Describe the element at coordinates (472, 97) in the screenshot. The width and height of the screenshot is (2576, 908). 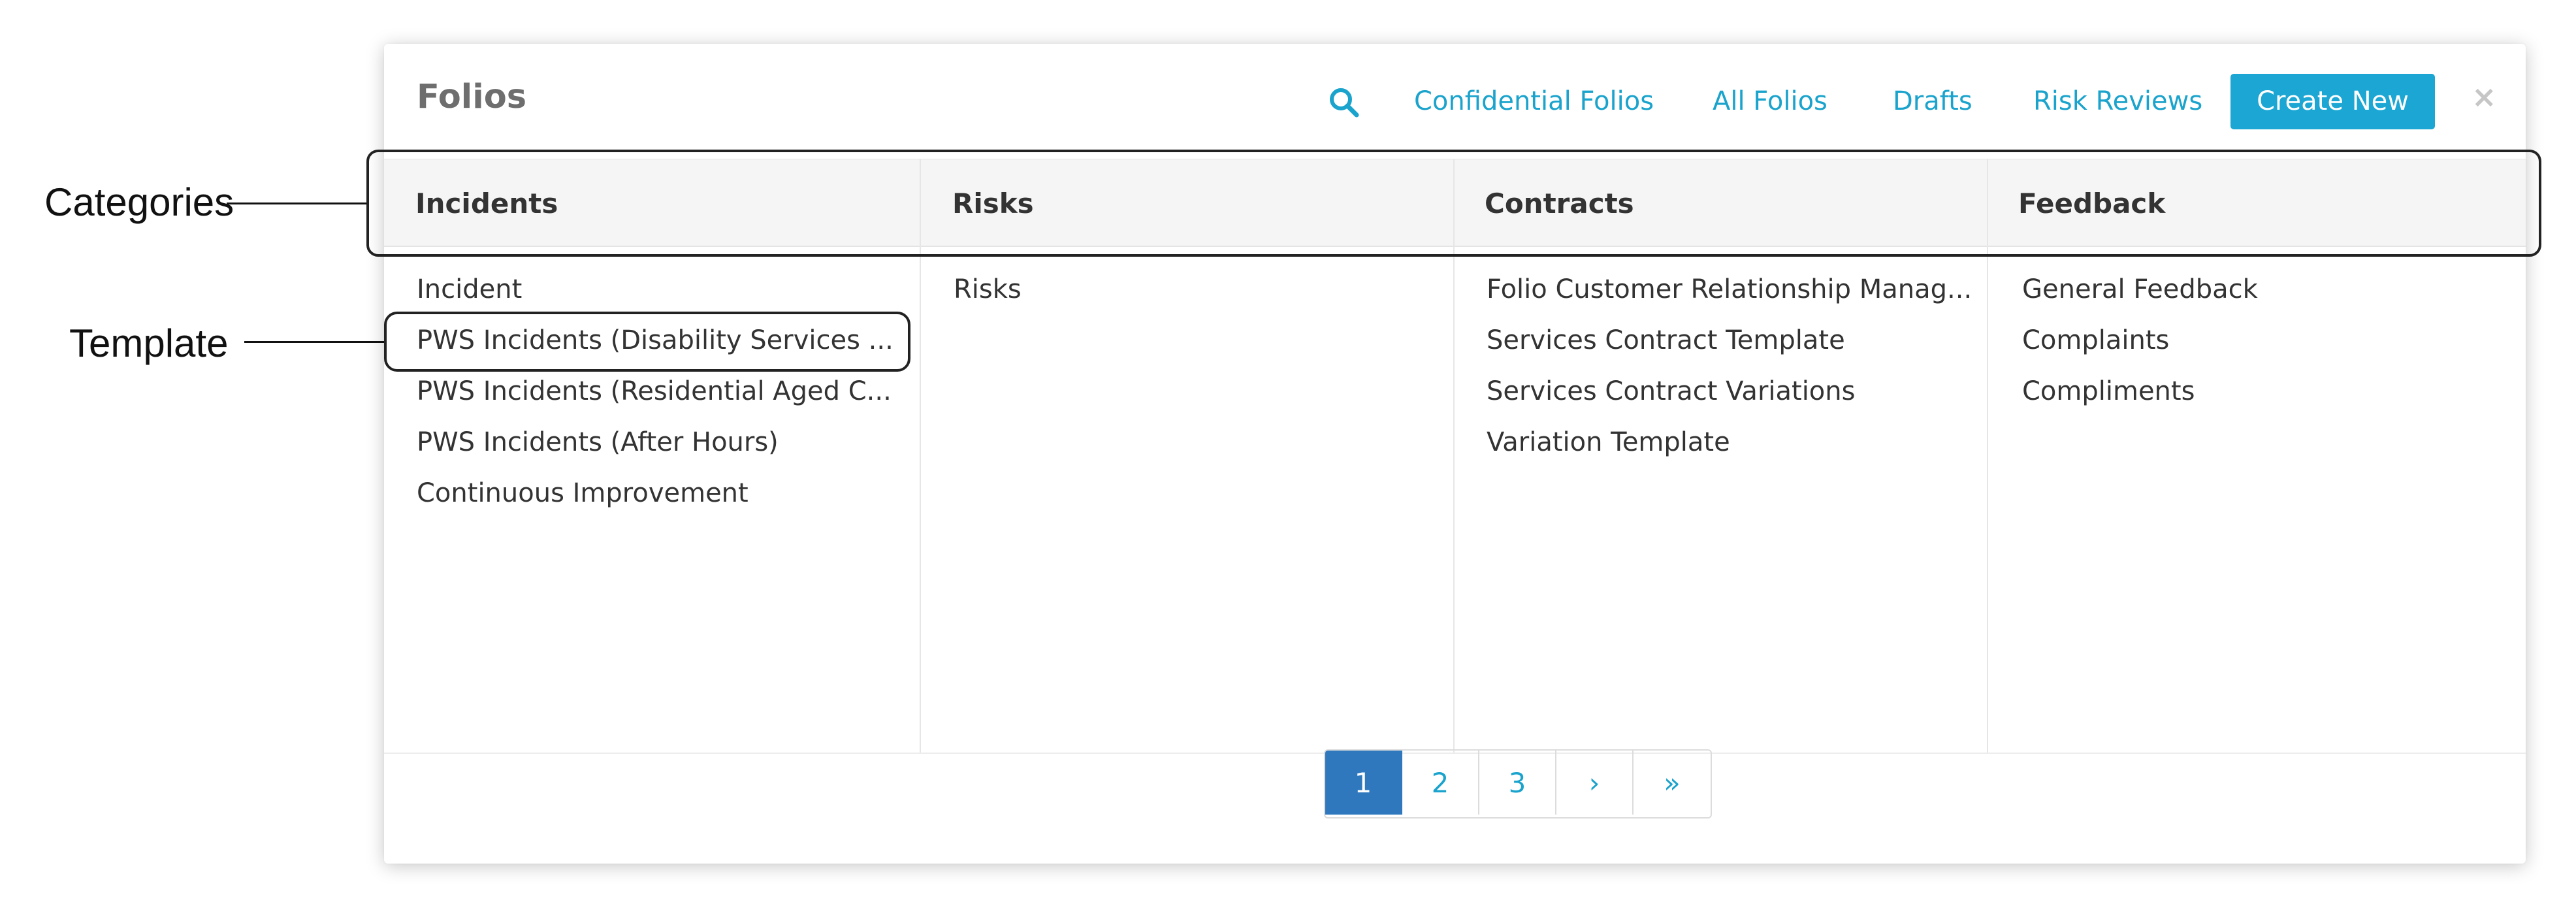
I see `modal-title: Folios` at that location.